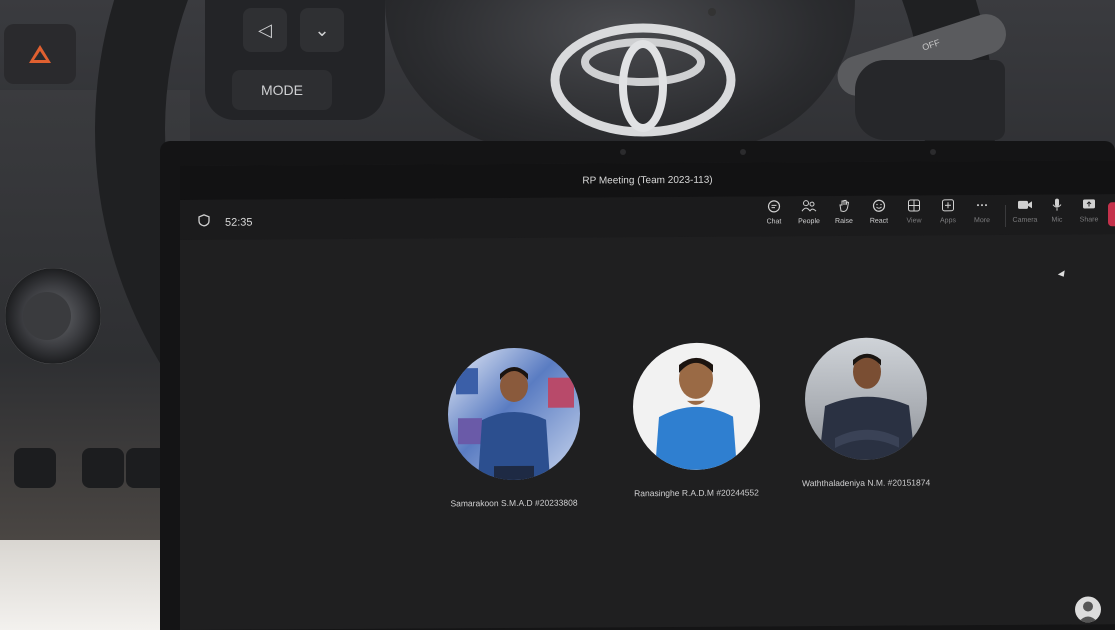  Describe the element at coordinates (844, 221) in the screenshot. I see `raise-label: Raise` at that location.